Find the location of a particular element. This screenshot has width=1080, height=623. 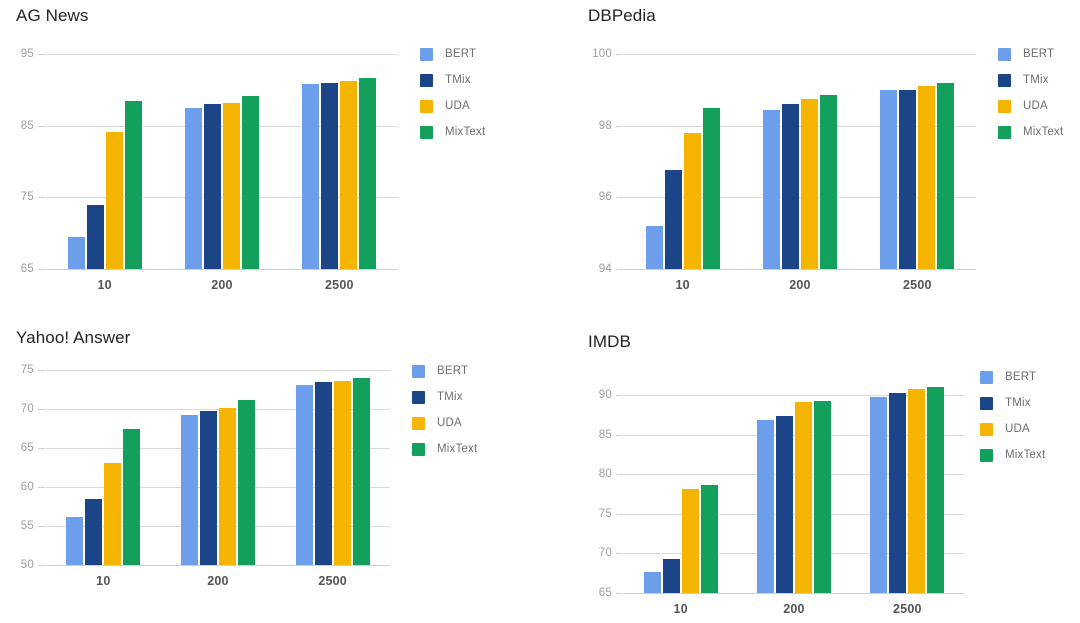

plot-area: 50 55 60 65 70 75 10 200 2500 is located at coordinates (205, 476).